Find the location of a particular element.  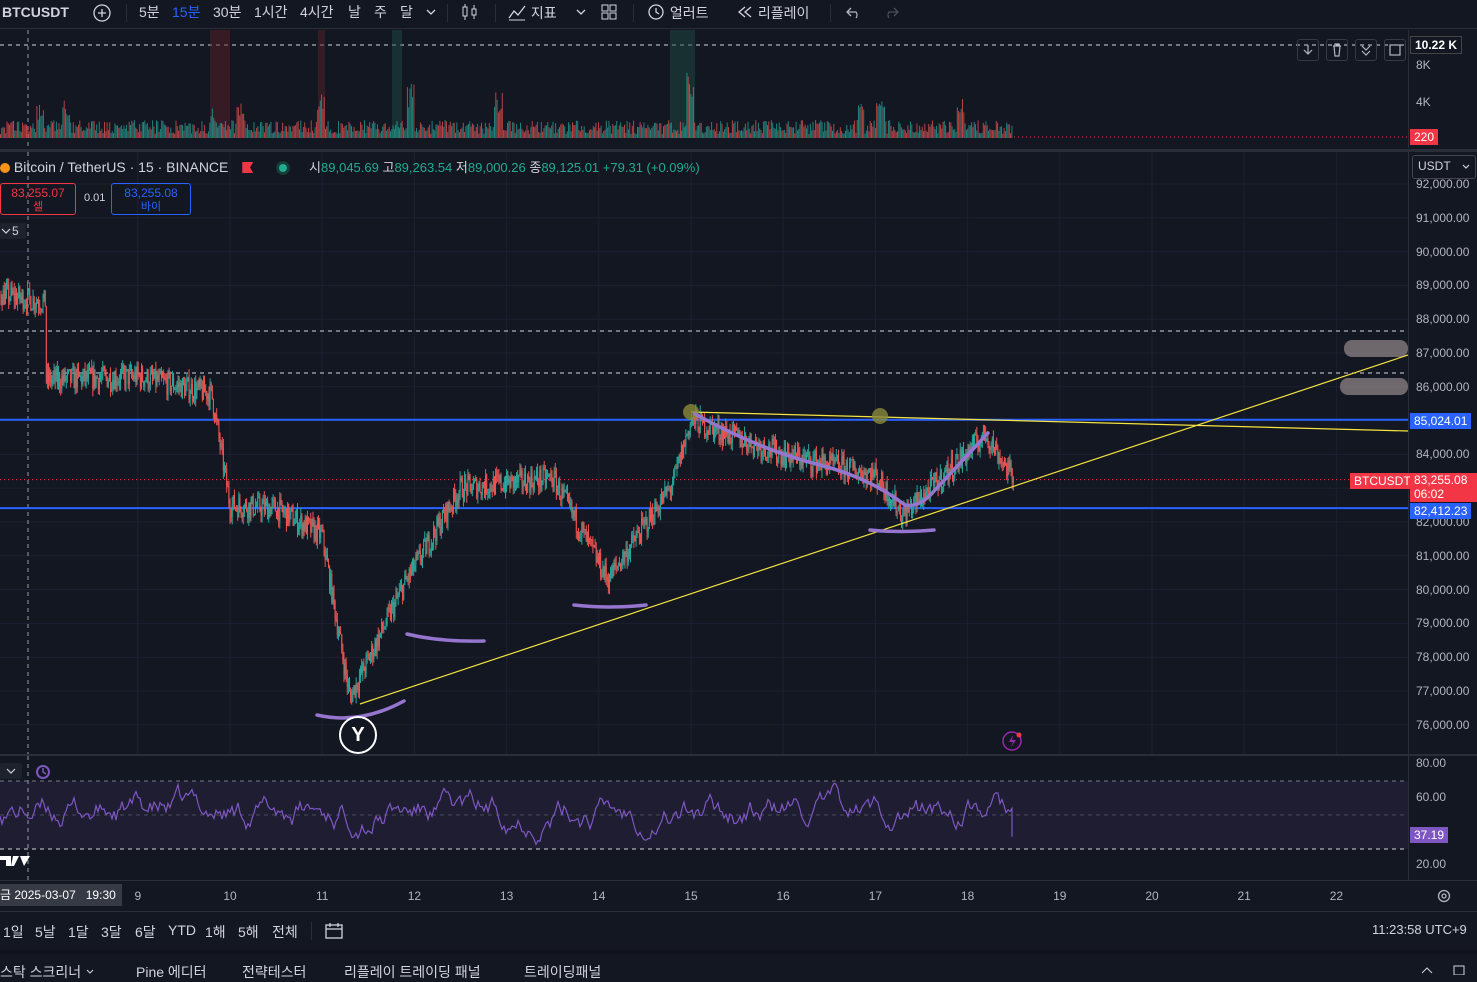

indicators-button: 지표 is located at coordinates (532, 12).